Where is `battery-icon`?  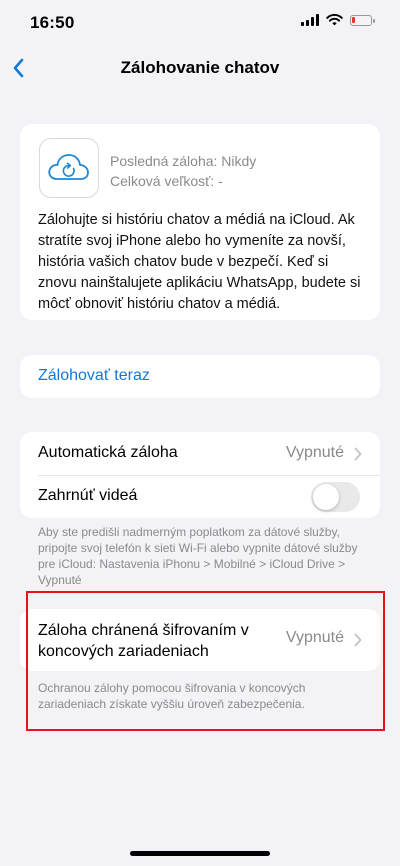
battery-icon is located at coordinates (362, 20).